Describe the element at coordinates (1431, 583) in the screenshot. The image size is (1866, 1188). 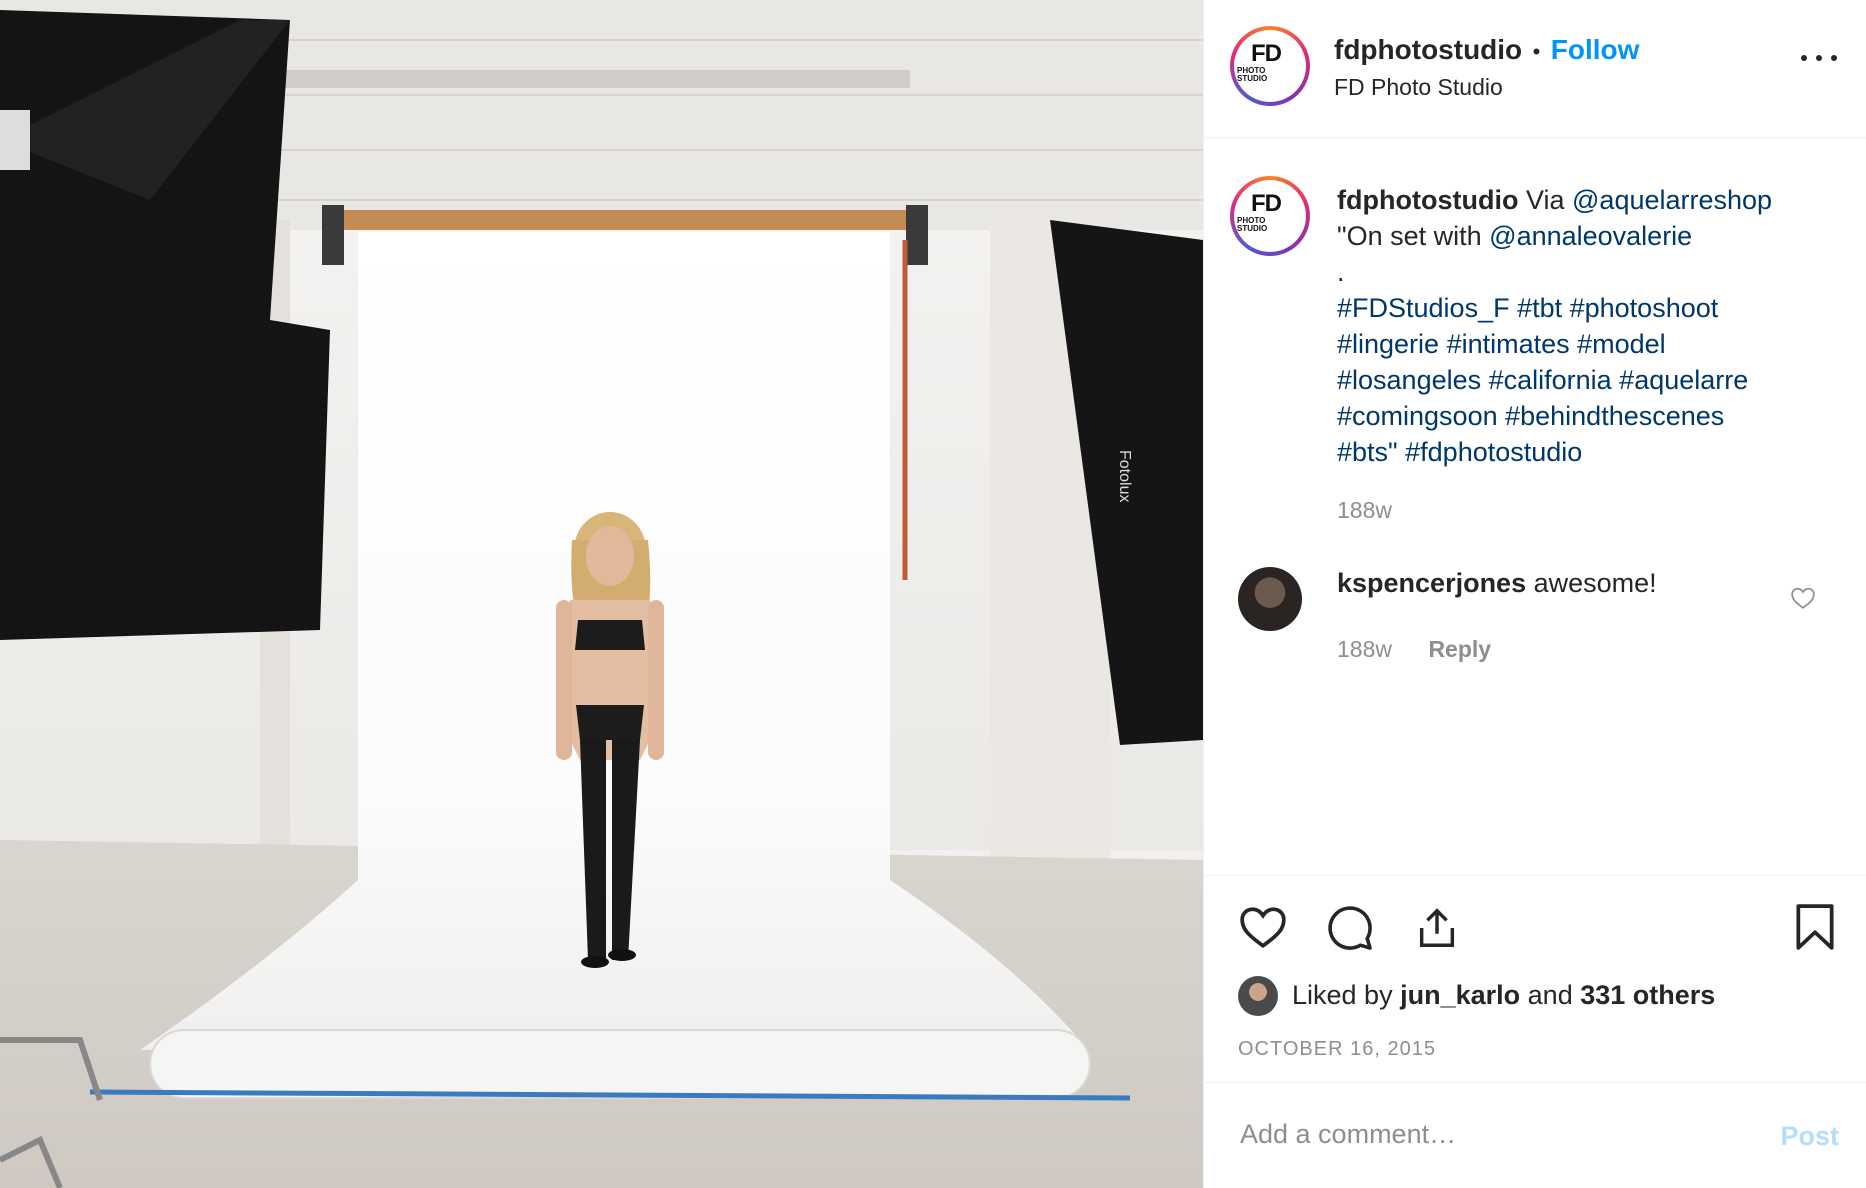
I see `comment-username: kspencerjones` at that location.